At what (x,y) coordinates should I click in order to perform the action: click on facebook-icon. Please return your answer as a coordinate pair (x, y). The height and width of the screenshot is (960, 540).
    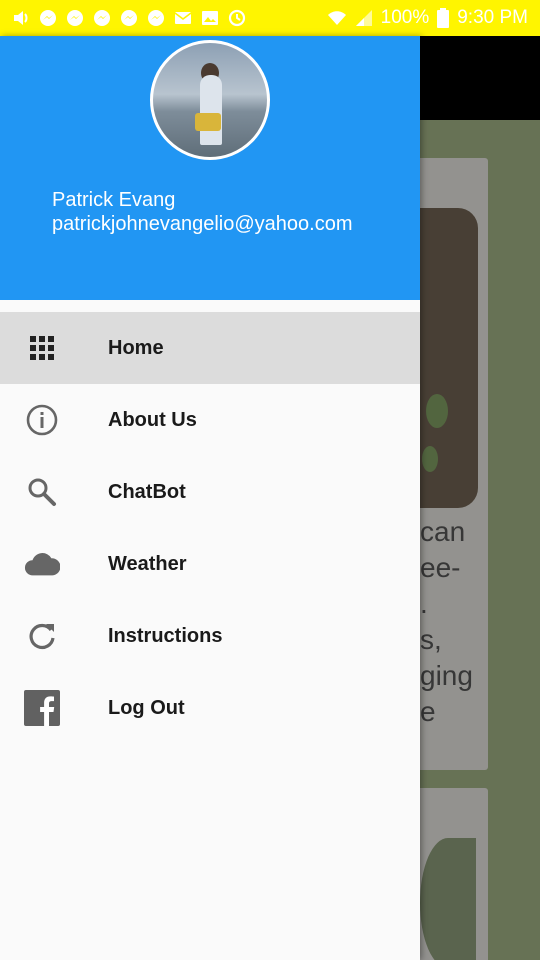
    Looking at the image, I should click on (42, 708).